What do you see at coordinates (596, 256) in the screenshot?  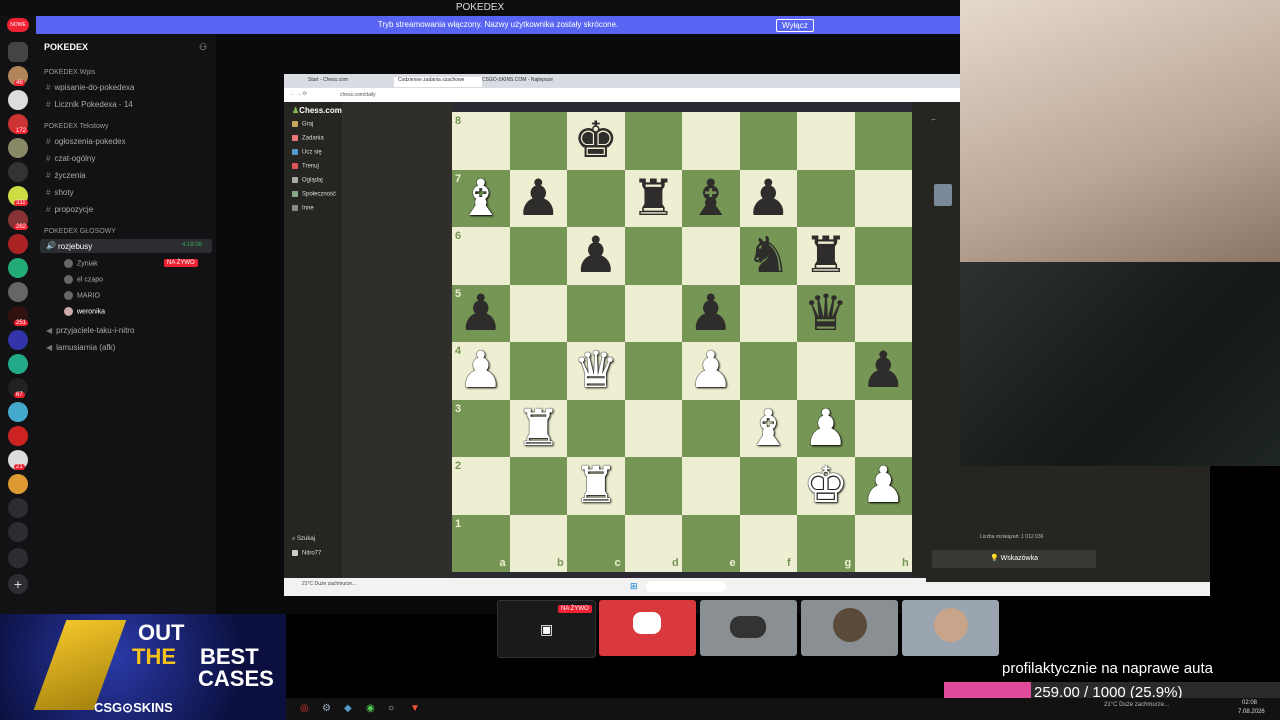 I see `chess-piece-c6: ♟` at bounding box center [596, 256].